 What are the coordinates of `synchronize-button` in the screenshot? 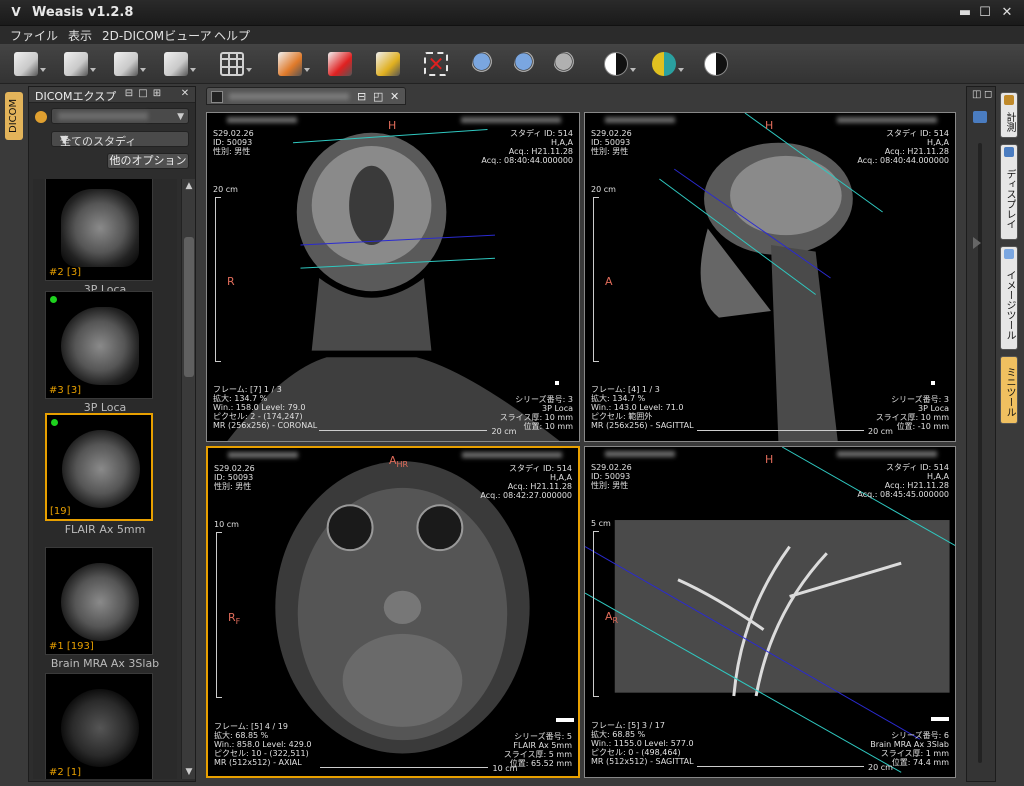 It's located at (293, 64).